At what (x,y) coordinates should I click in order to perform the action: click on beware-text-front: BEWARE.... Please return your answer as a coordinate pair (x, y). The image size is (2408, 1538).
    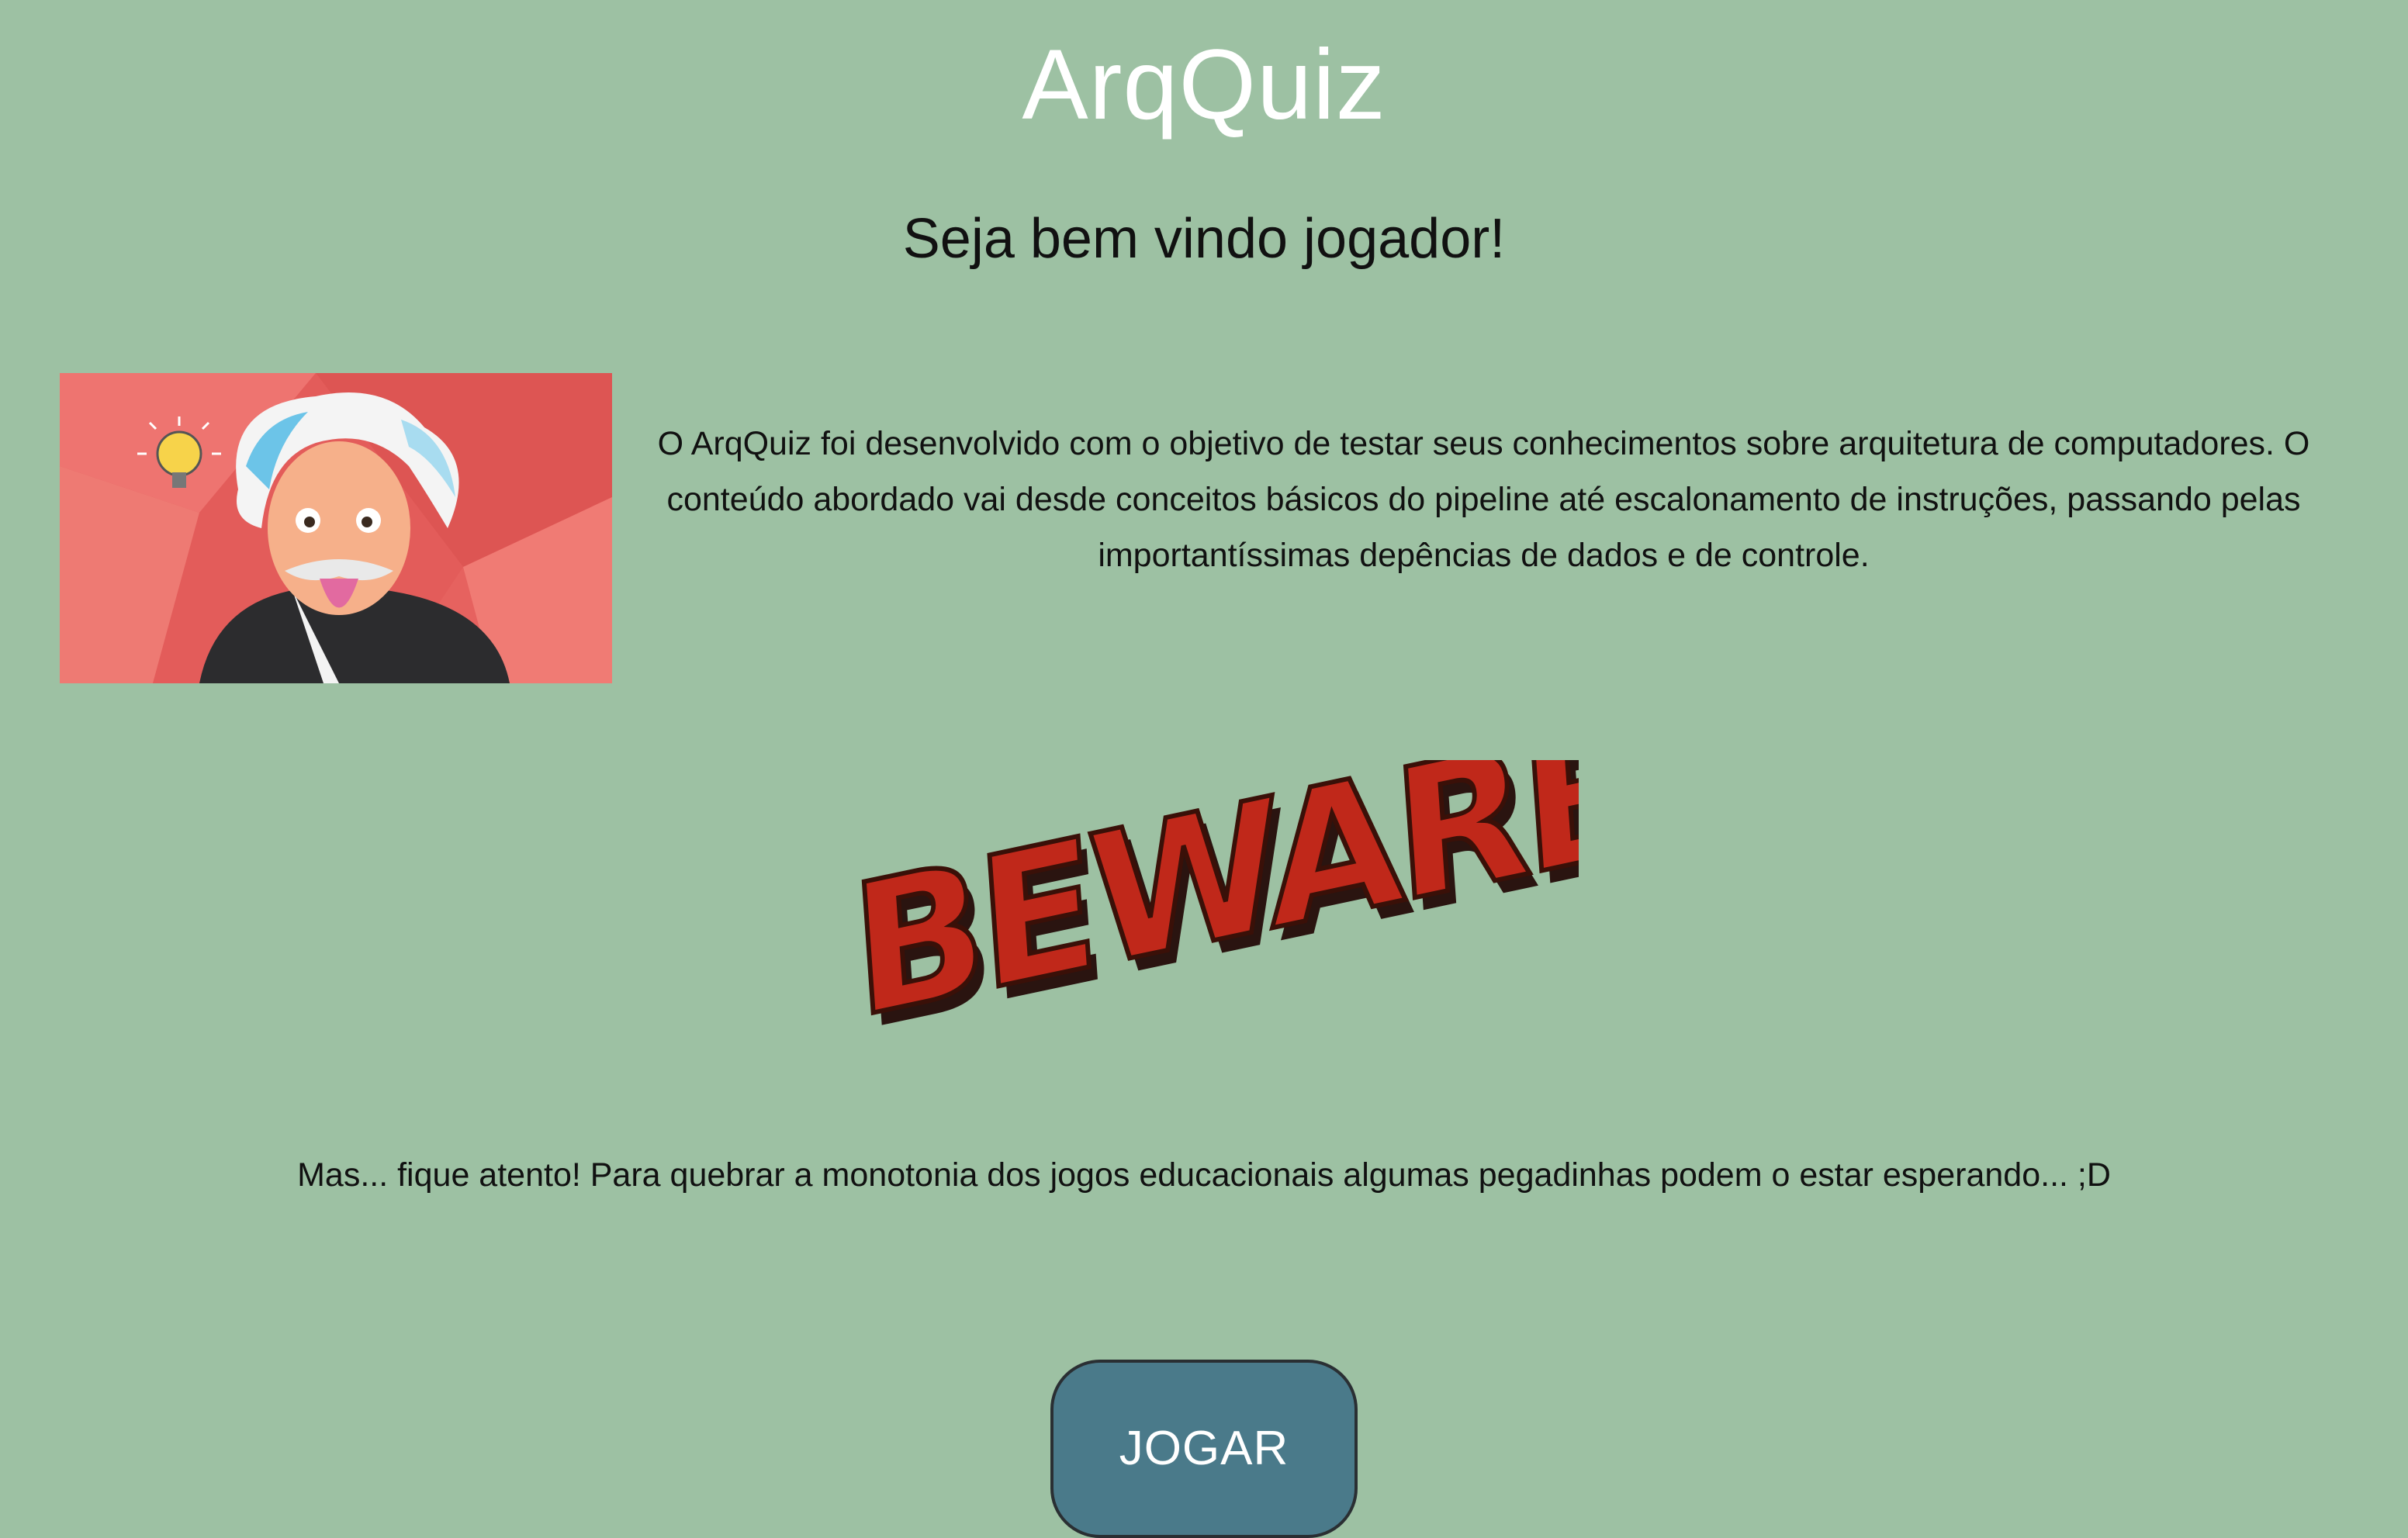
    Looking at the image, I should click on (1212, 910).